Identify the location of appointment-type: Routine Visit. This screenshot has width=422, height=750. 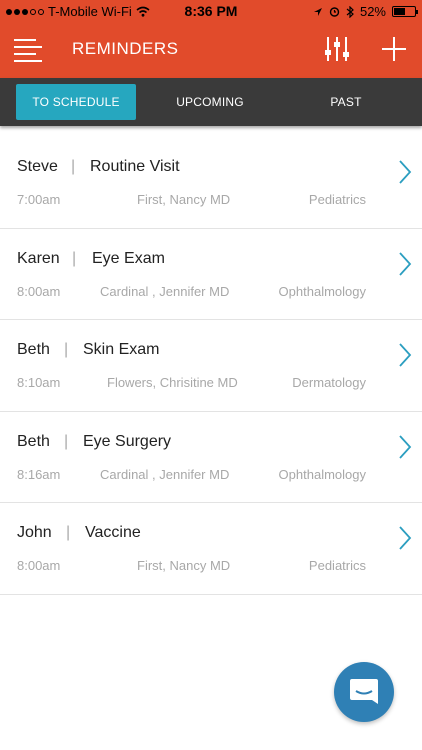
(135, 166).